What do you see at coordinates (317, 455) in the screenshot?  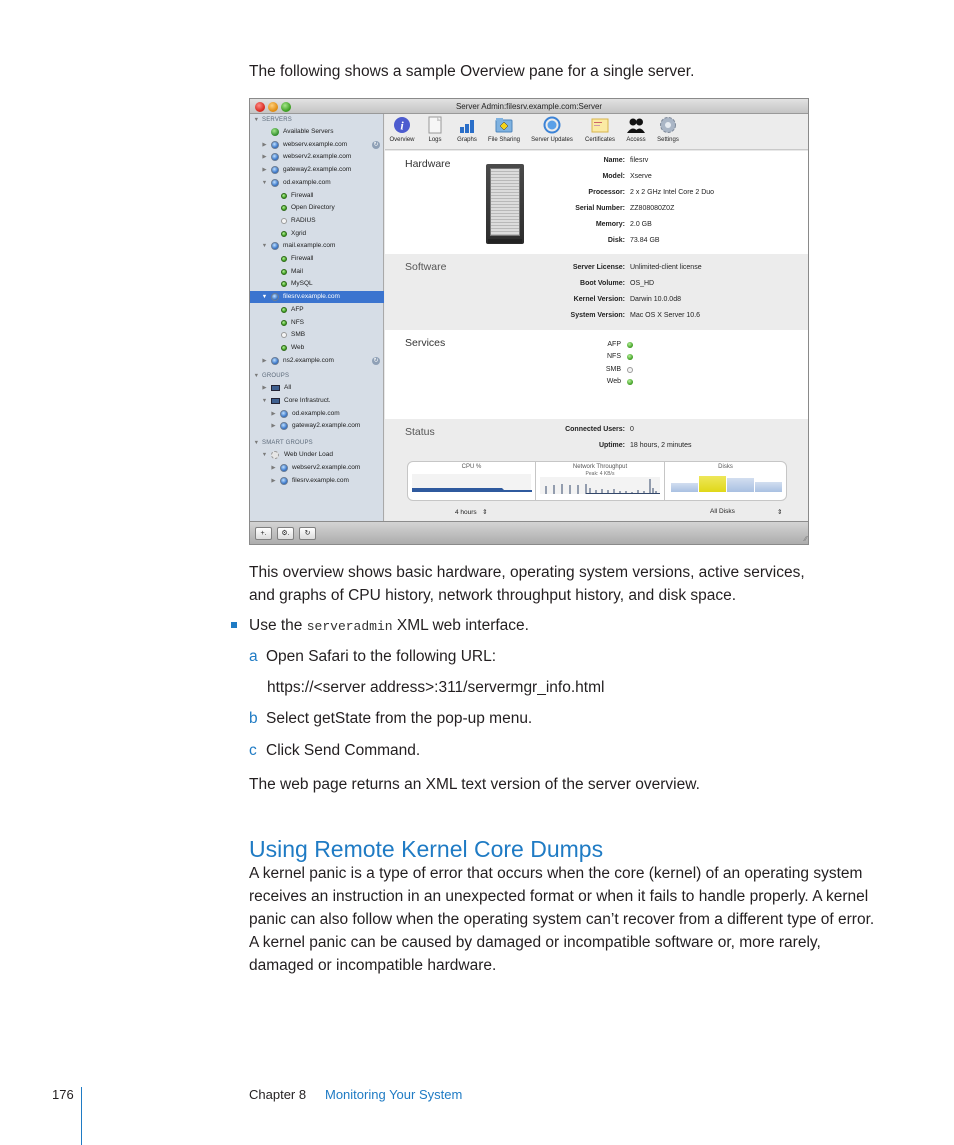 I see `sidebar-smart-group: ▼ Web Under Load` at bounding box center [317, 455].